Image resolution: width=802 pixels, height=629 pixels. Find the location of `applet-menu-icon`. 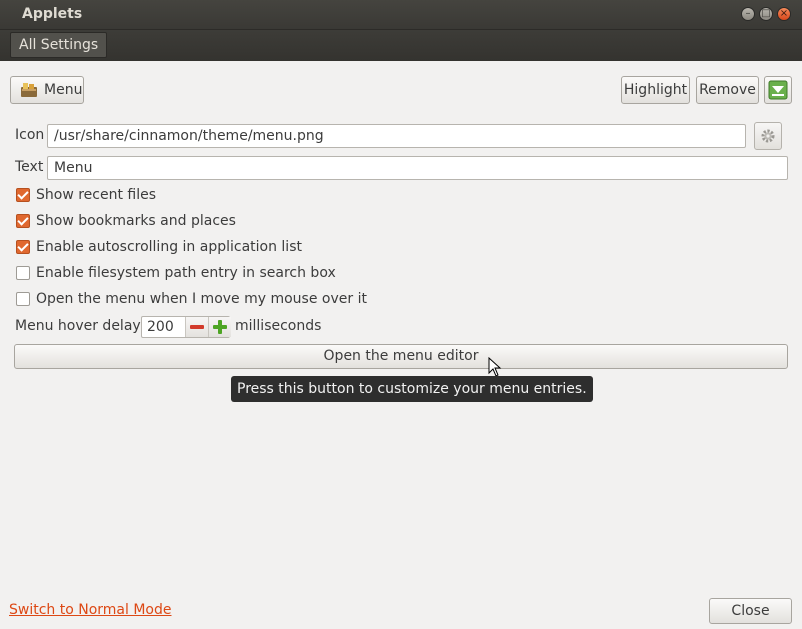

applet-menu-icon is located at coordinates (29, 90).